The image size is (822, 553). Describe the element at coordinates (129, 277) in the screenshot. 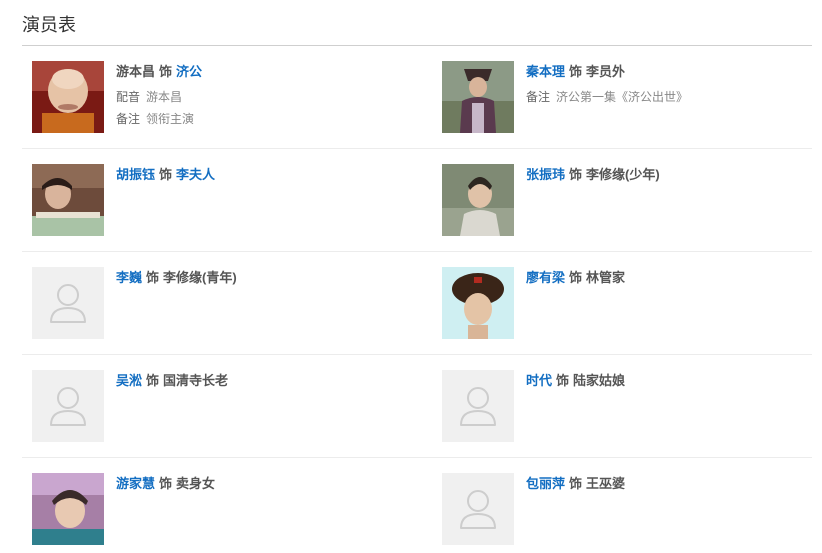

I see `actor-name-link: 李巍` at that location.